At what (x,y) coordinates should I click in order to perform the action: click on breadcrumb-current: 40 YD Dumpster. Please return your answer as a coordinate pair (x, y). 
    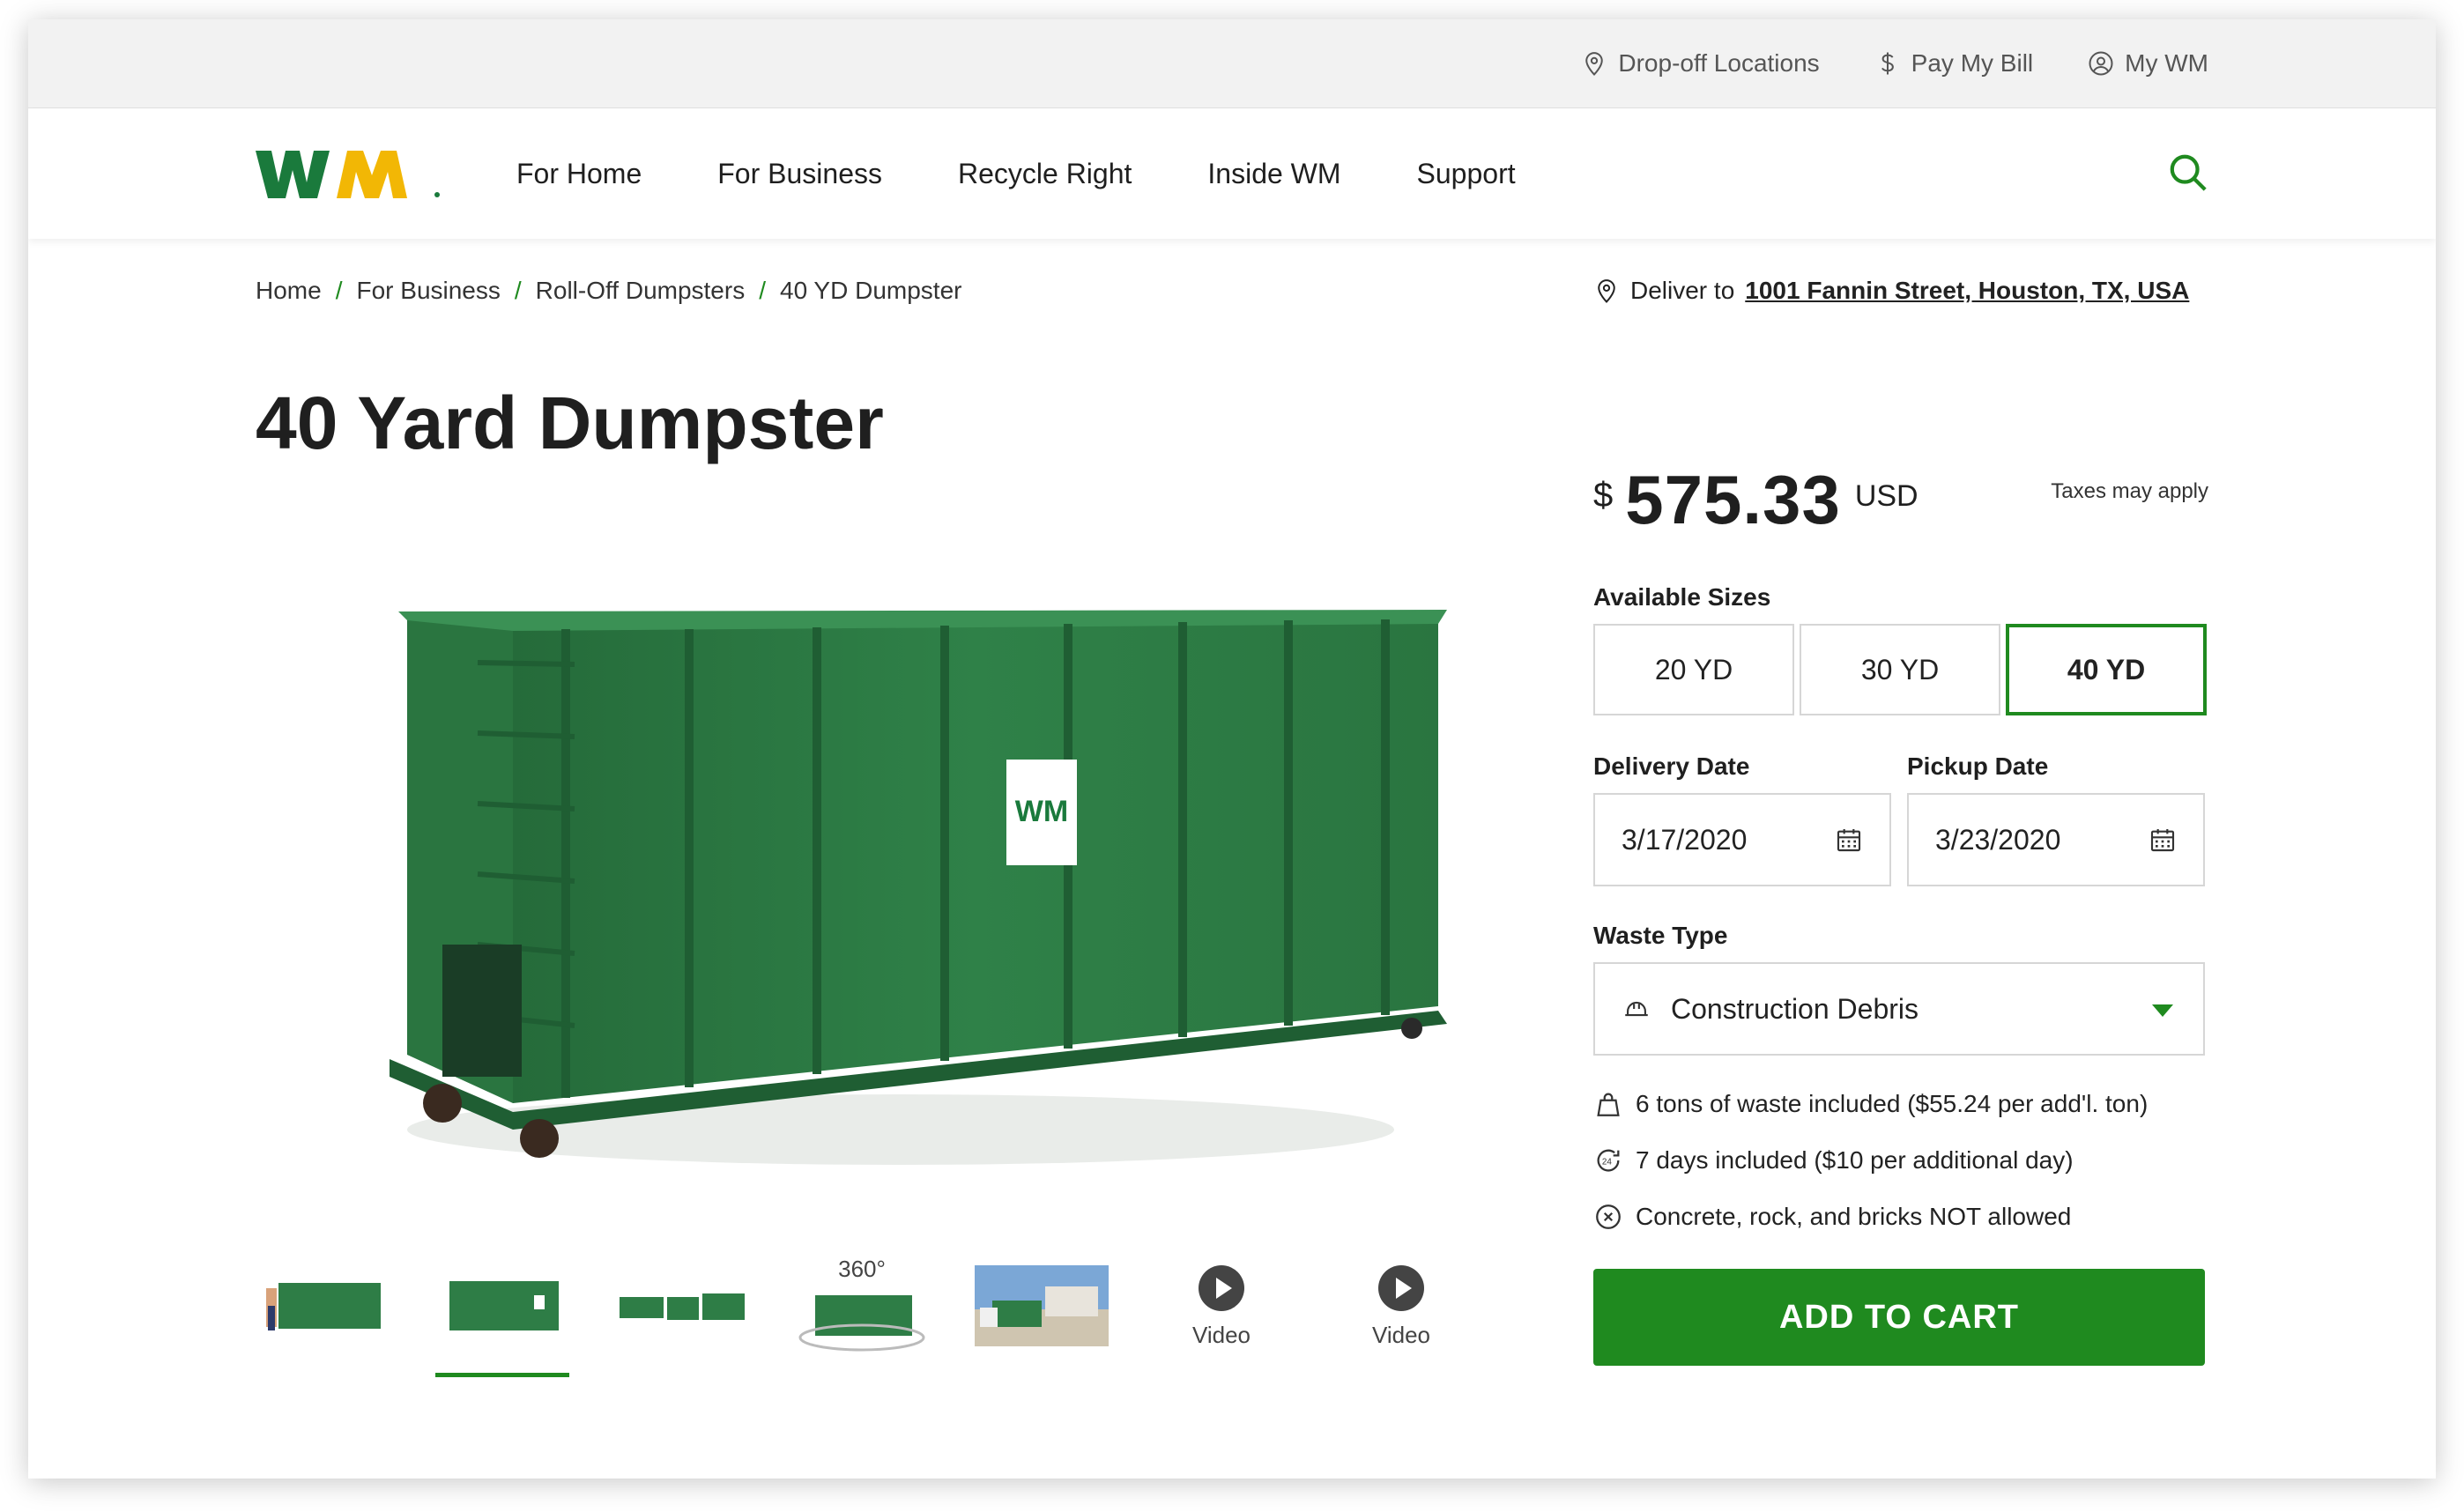
    Looking at the image, I should click on (871, 290).